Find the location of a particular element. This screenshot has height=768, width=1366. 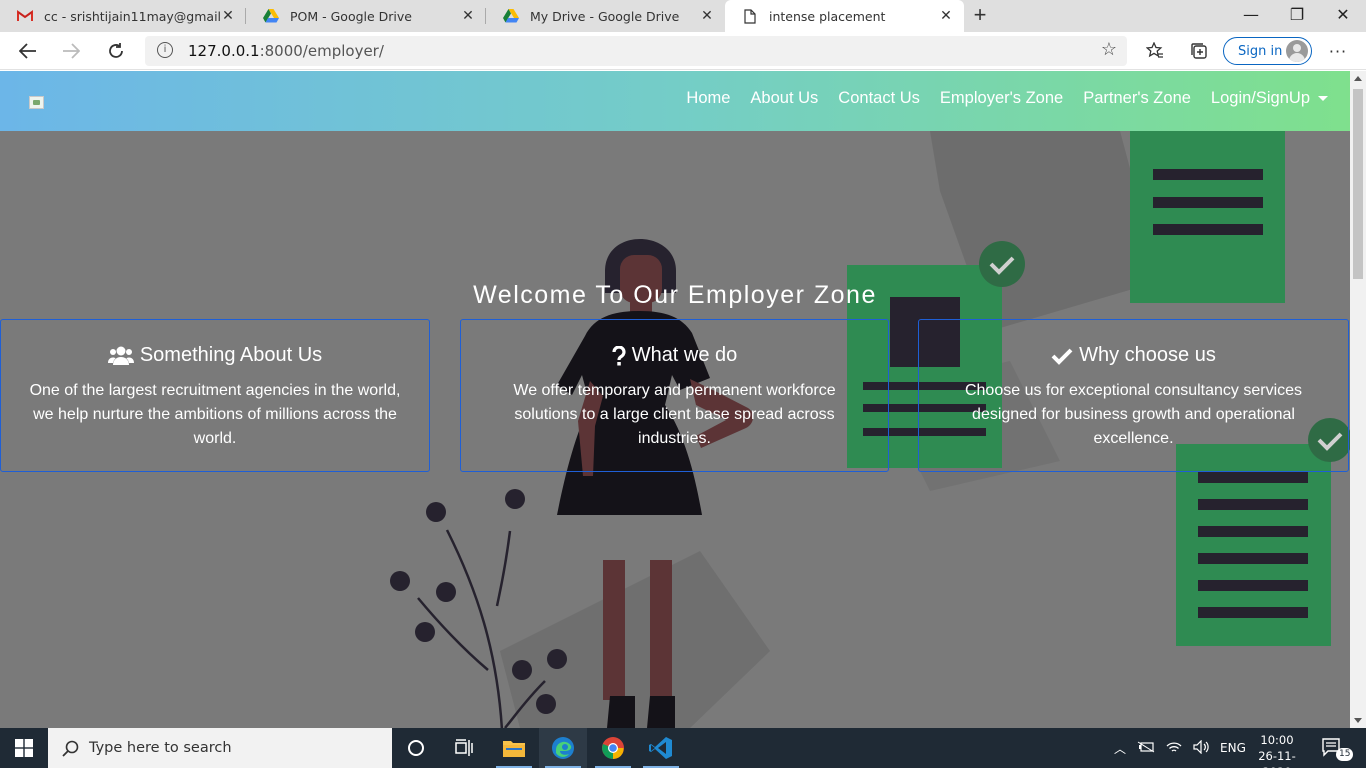

start-button is located at coordinates (24, 748).